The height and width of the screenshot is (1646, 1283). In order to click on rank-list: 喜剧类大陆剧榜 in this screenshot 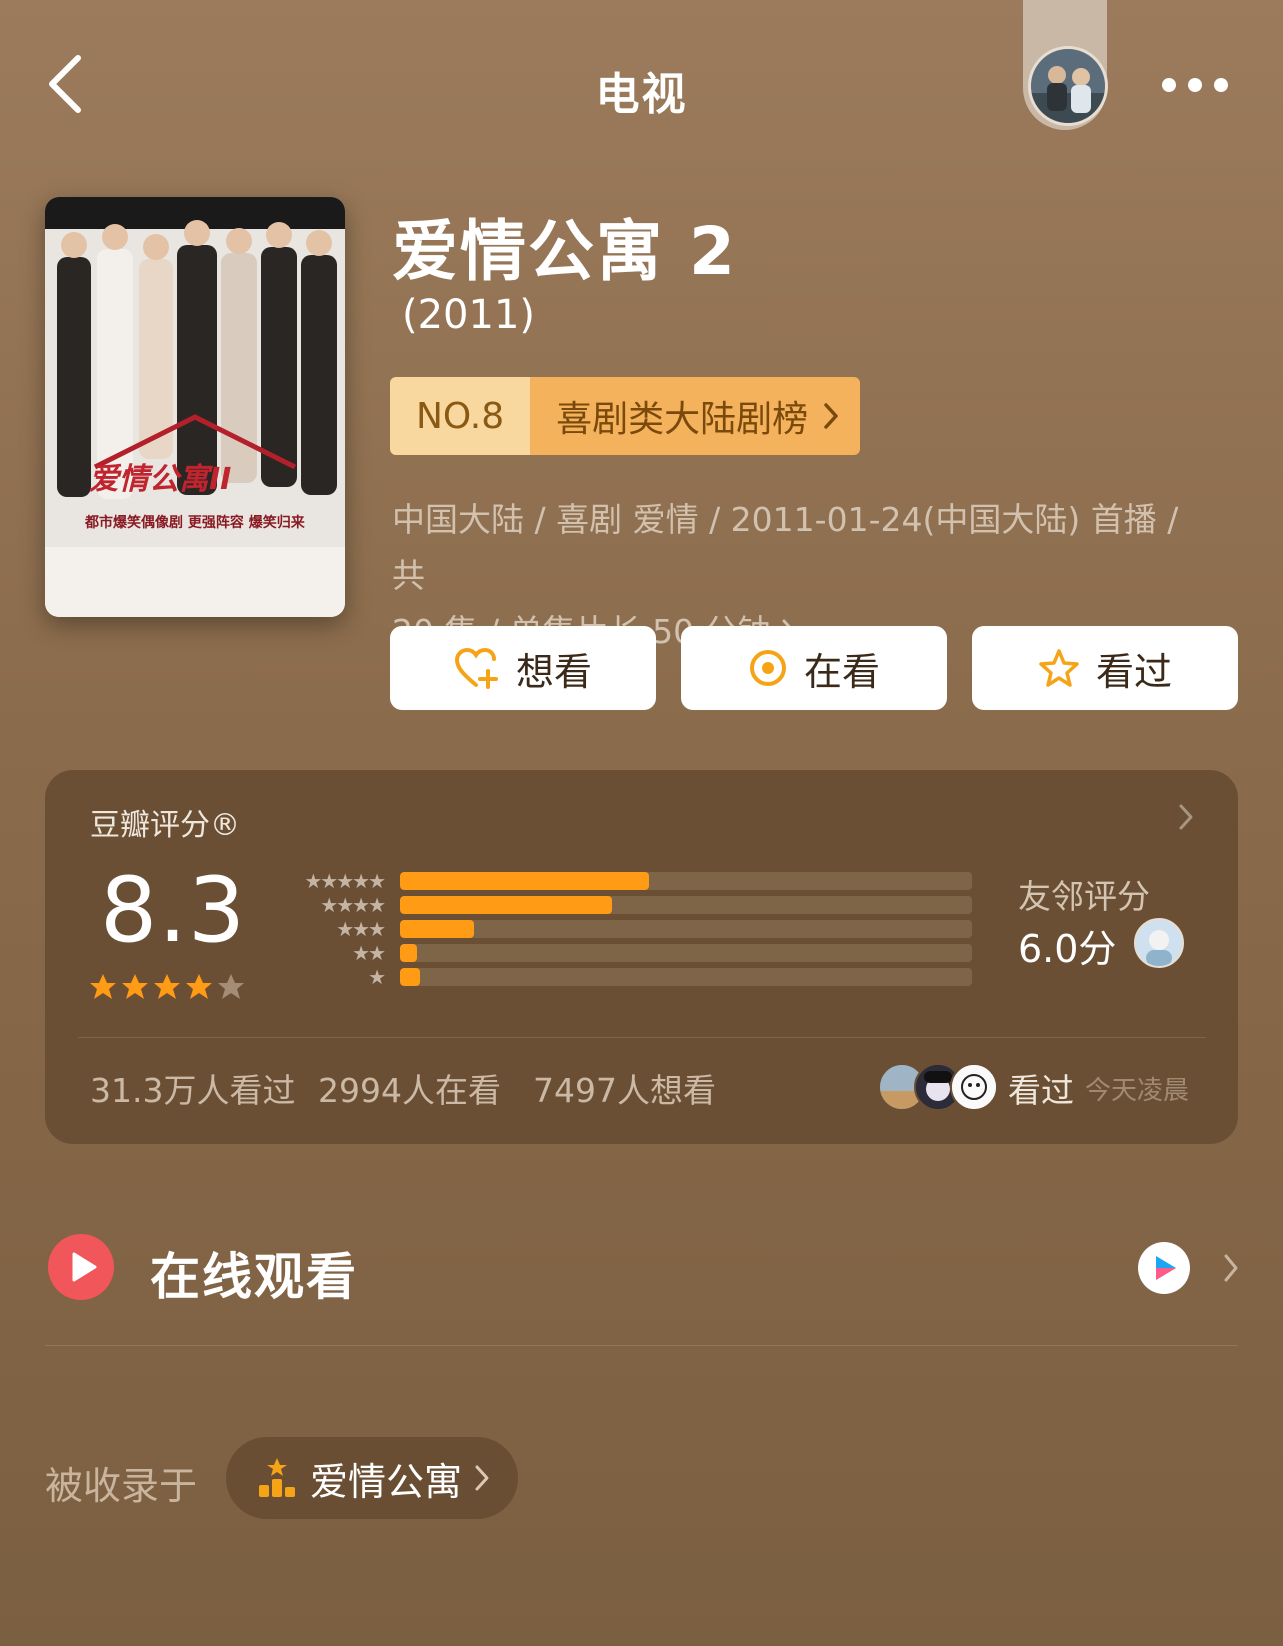, I will do `click(695, 416)`.